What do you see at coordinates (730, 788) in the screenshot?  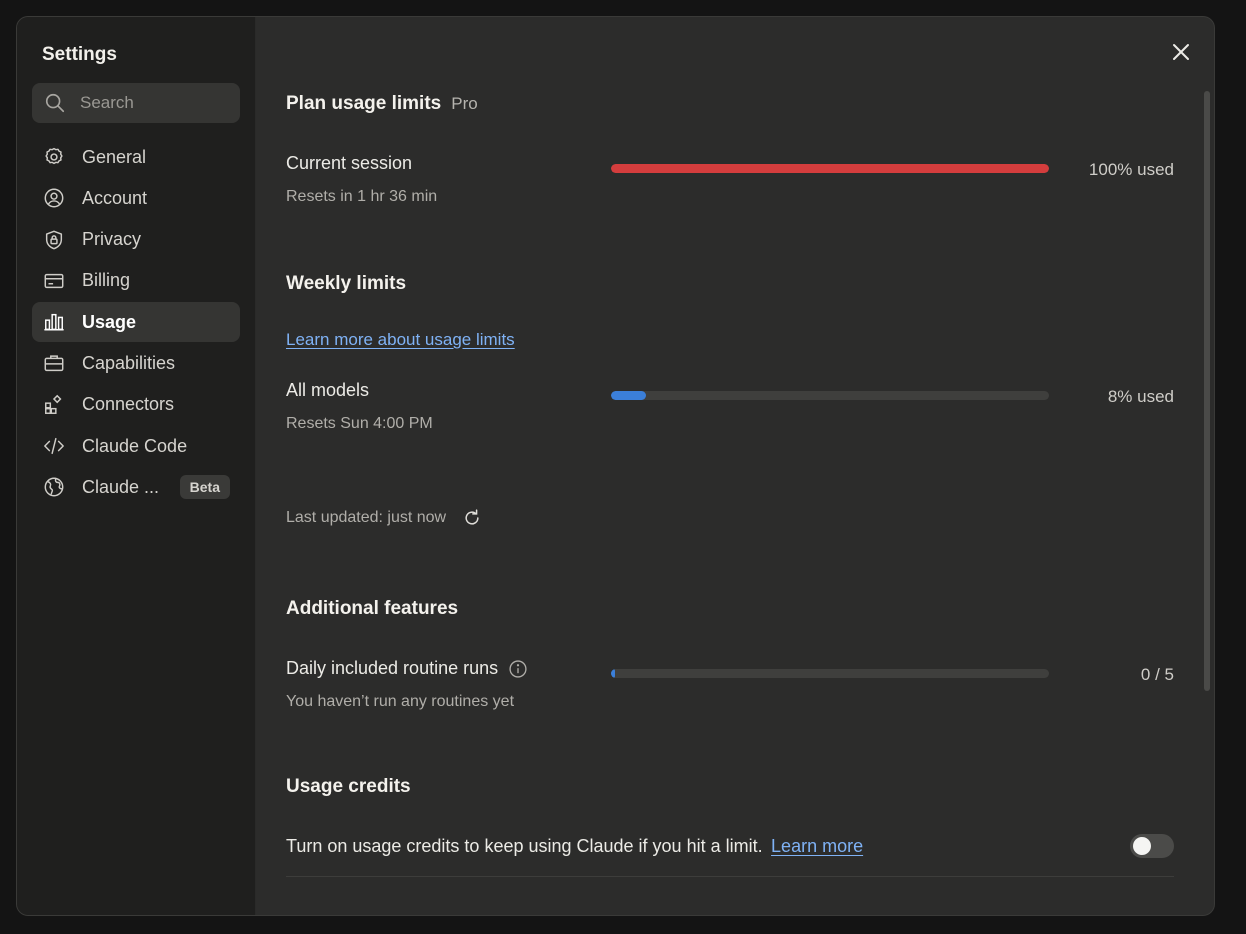 I see `usage-credits-title: Usage credits` at bounding box center [730, 788].